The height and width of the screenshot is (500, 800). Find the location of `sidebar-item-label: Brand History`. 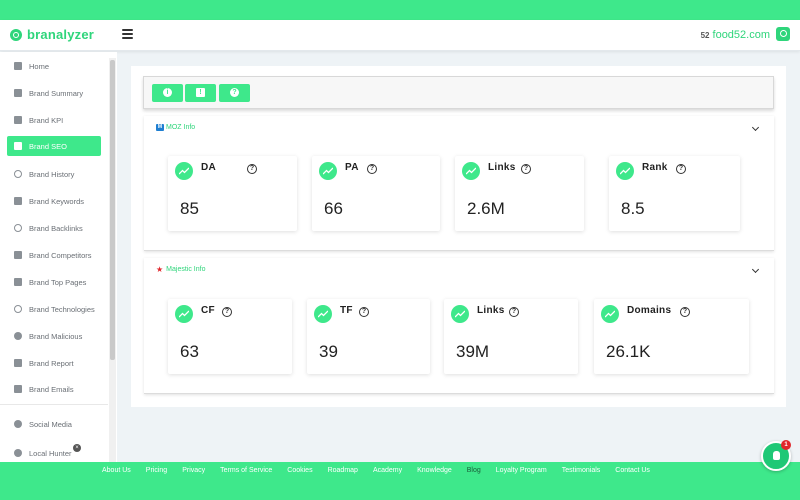

sidebar-item-label: Brand History is located at coordinates (52, 174).